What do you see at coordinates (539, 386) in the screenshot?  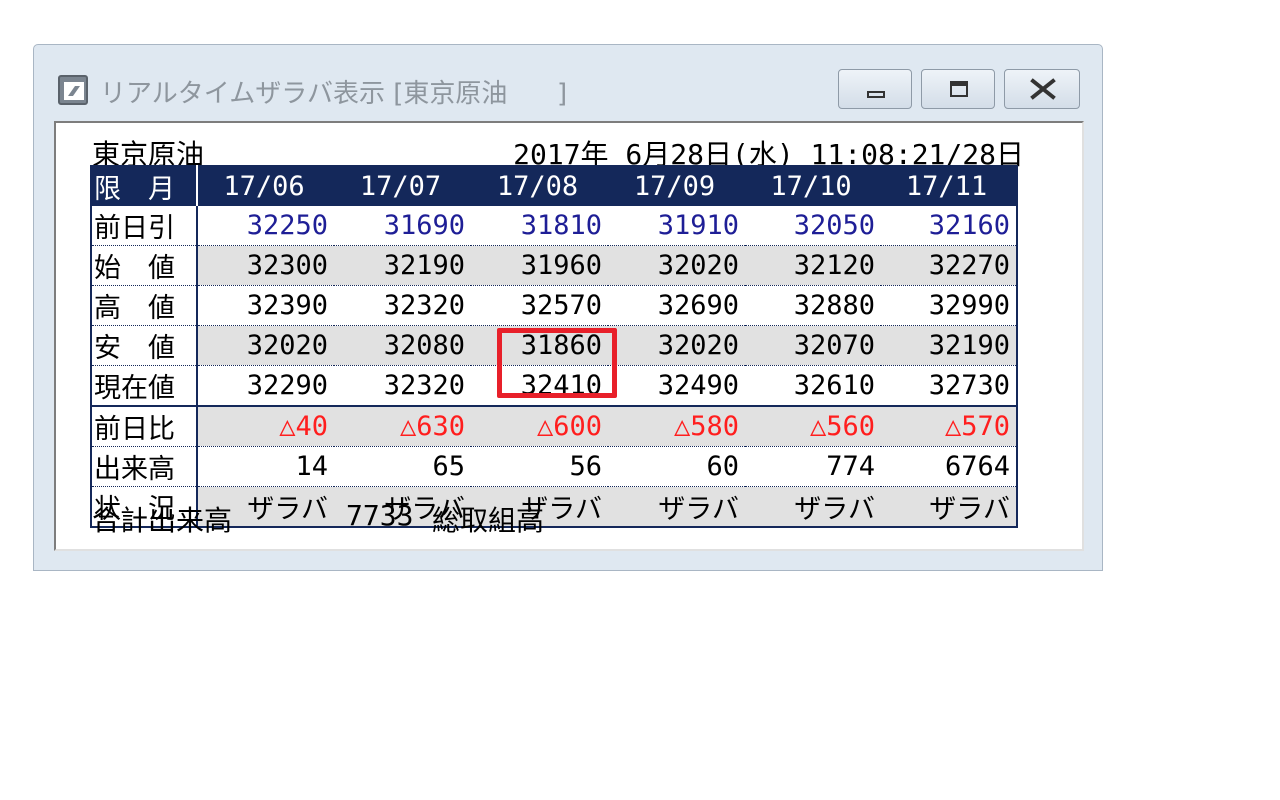 I see `table-cell: 32410` at bounding box center [539, 386].